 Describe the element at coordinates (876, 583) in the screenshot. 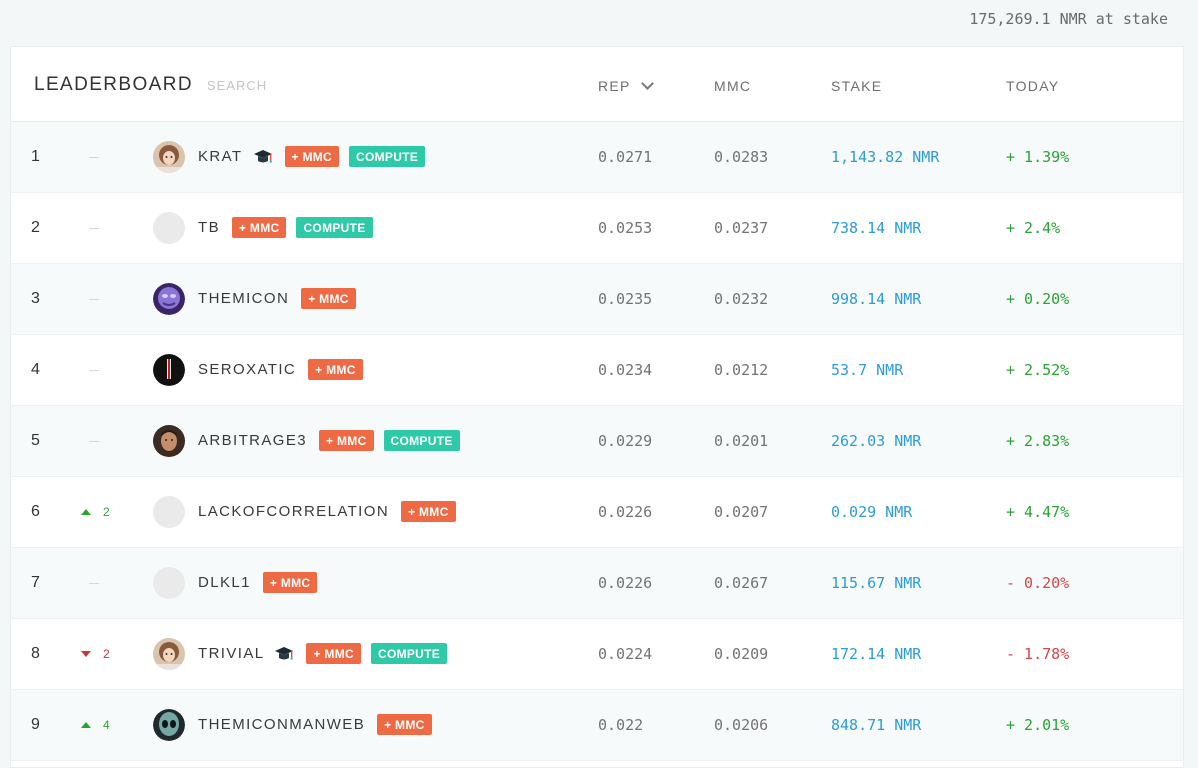

I see `stake-value: 115.67 NMR` at that location.